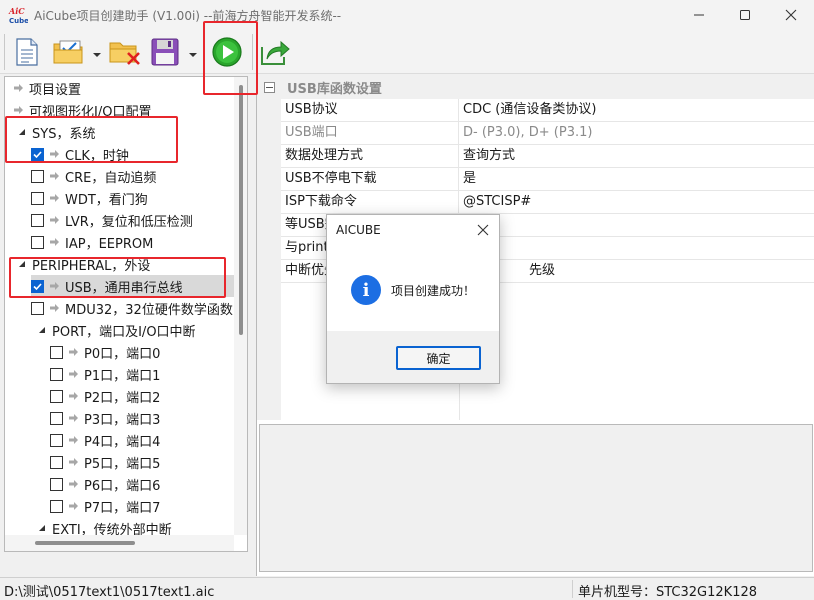 The width and height of the screenshot is (814, 600). What do you see at coordinates (42, 330) in the screenshot?
I see `expanded-triangle-icon` at bounding box center [42, 330].